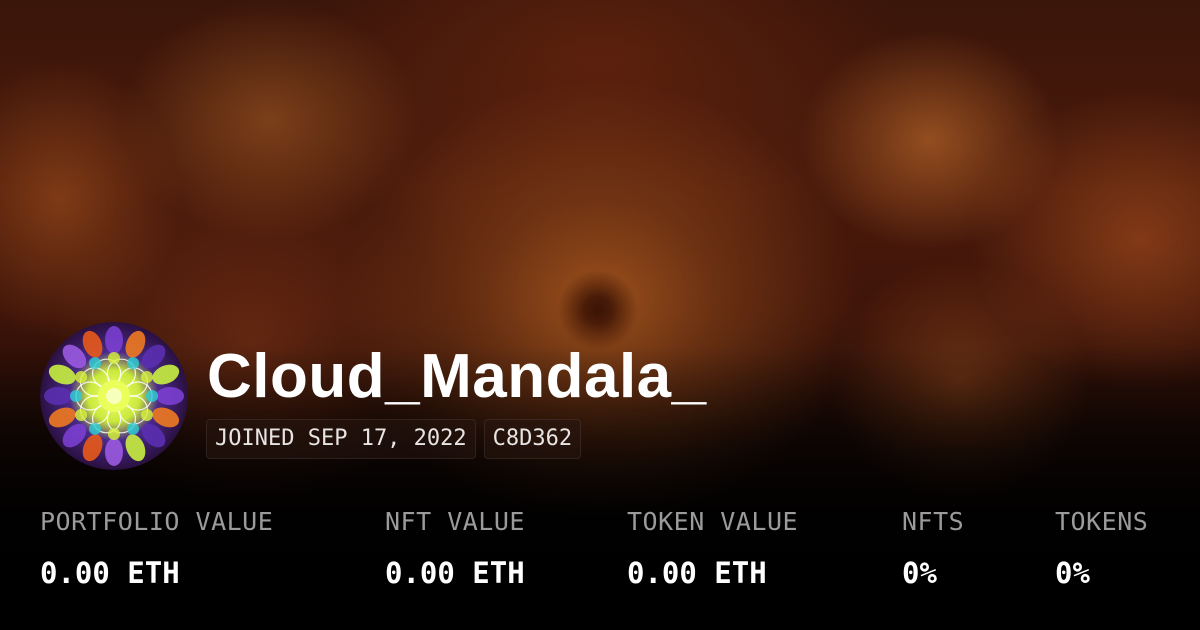 The image size is (1200, 630). What do you see at coordinates (532, 439) in the screenshot?
I see `address-tag-badge: C8D362` at bounding box center [532, 439].